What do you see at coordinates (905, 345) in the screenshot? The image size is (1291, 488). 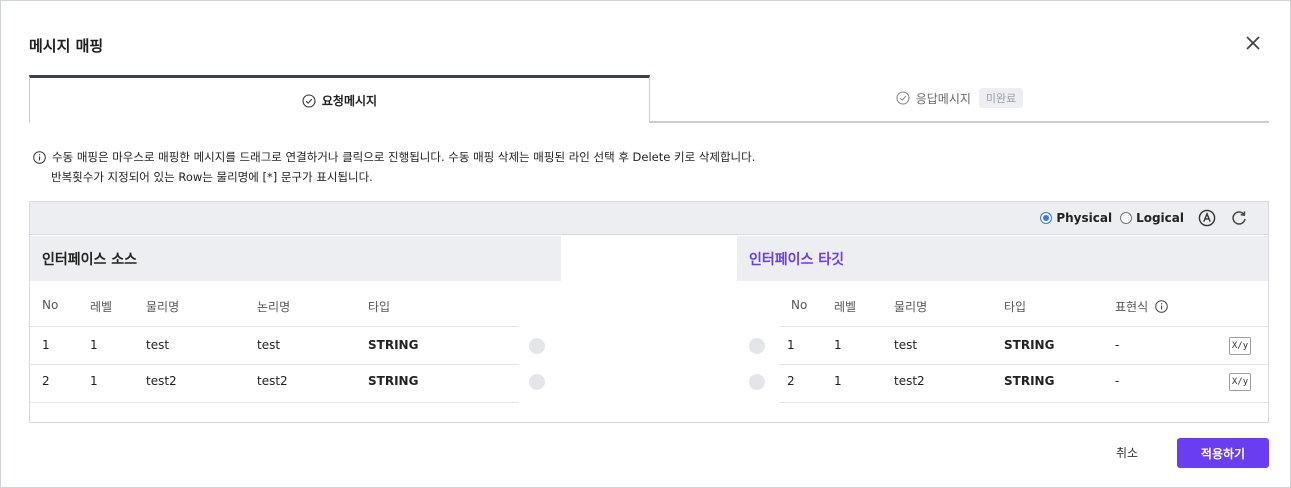 I see `target-row-1-physical: test` at bounding box center [905, 345].